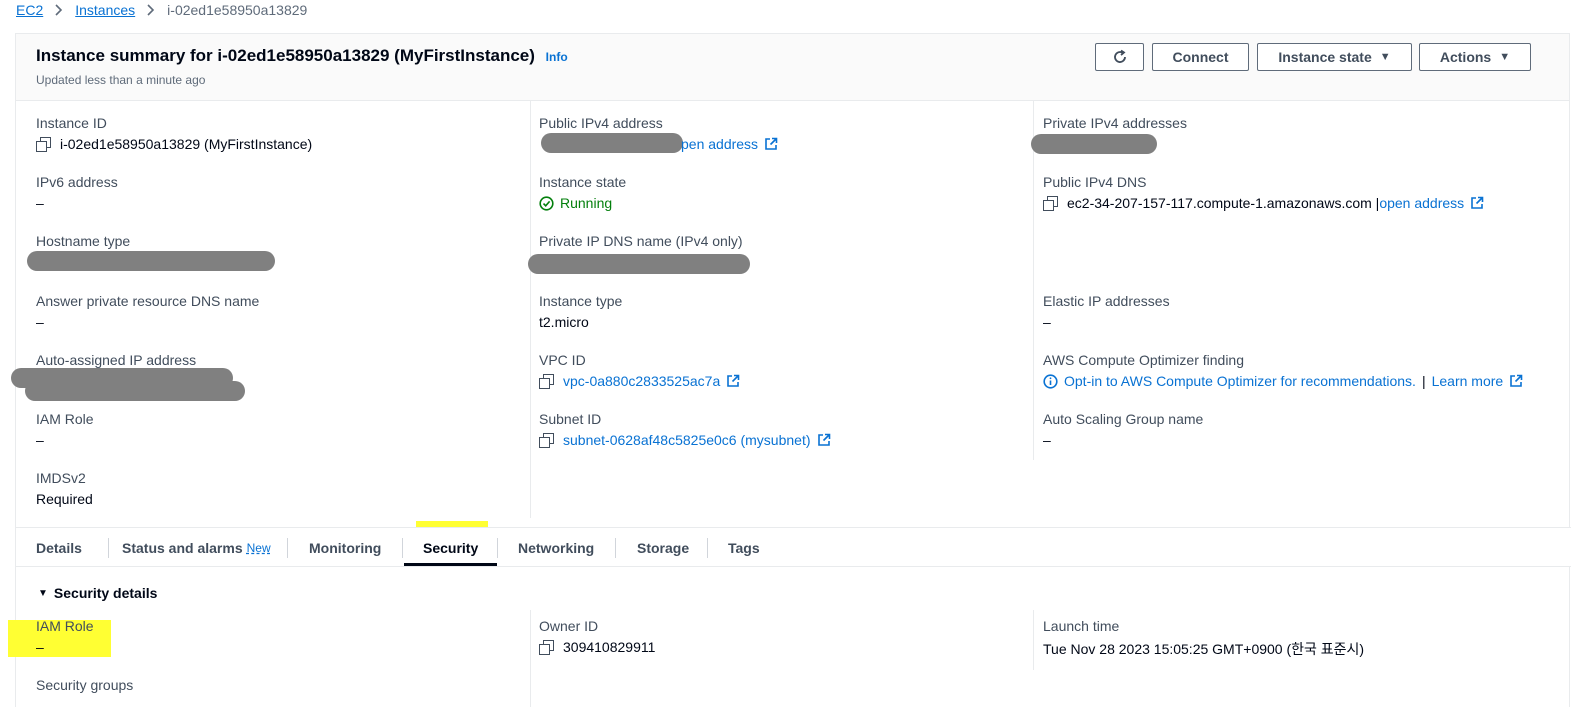 Image resolution: width=1587 pixels, height=707 pixels. I want to click on breadcrumb-ec2: EC2, so click(29, 10).